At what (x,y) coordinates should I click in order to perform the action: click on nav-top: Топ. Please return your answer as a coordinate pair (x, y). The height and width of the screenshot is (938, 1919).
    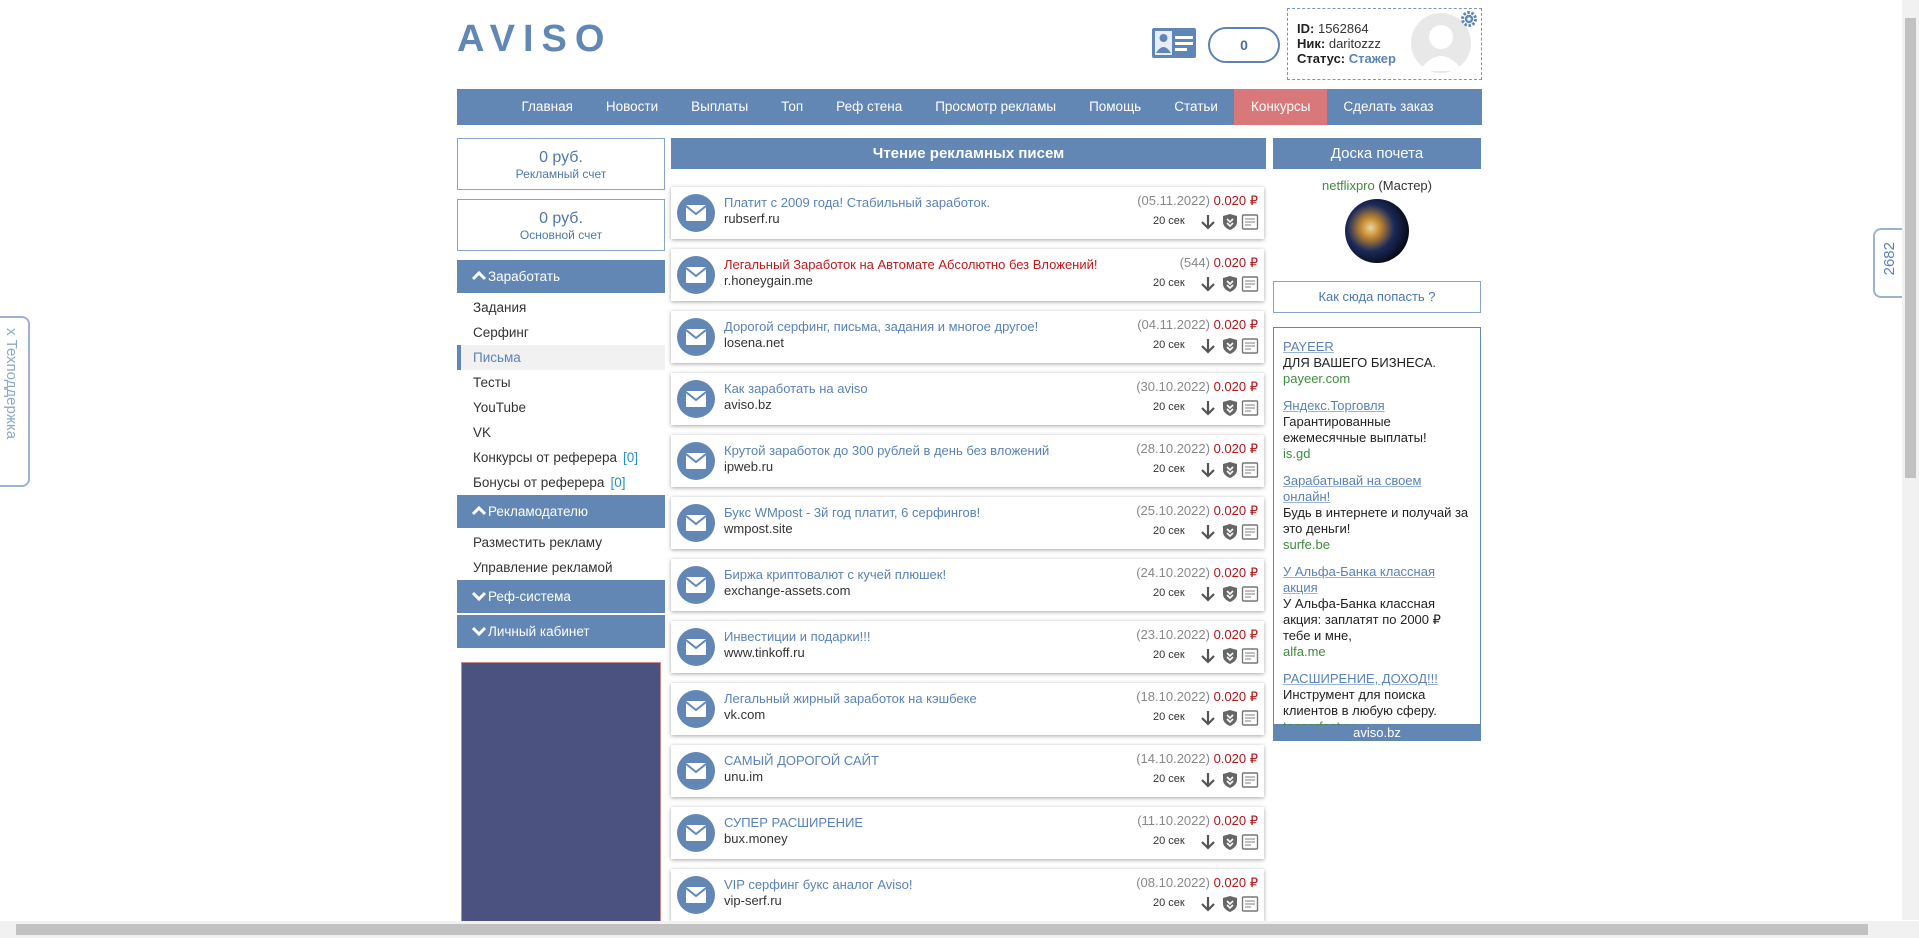
    Looking at the image, I should click on (792, 107).